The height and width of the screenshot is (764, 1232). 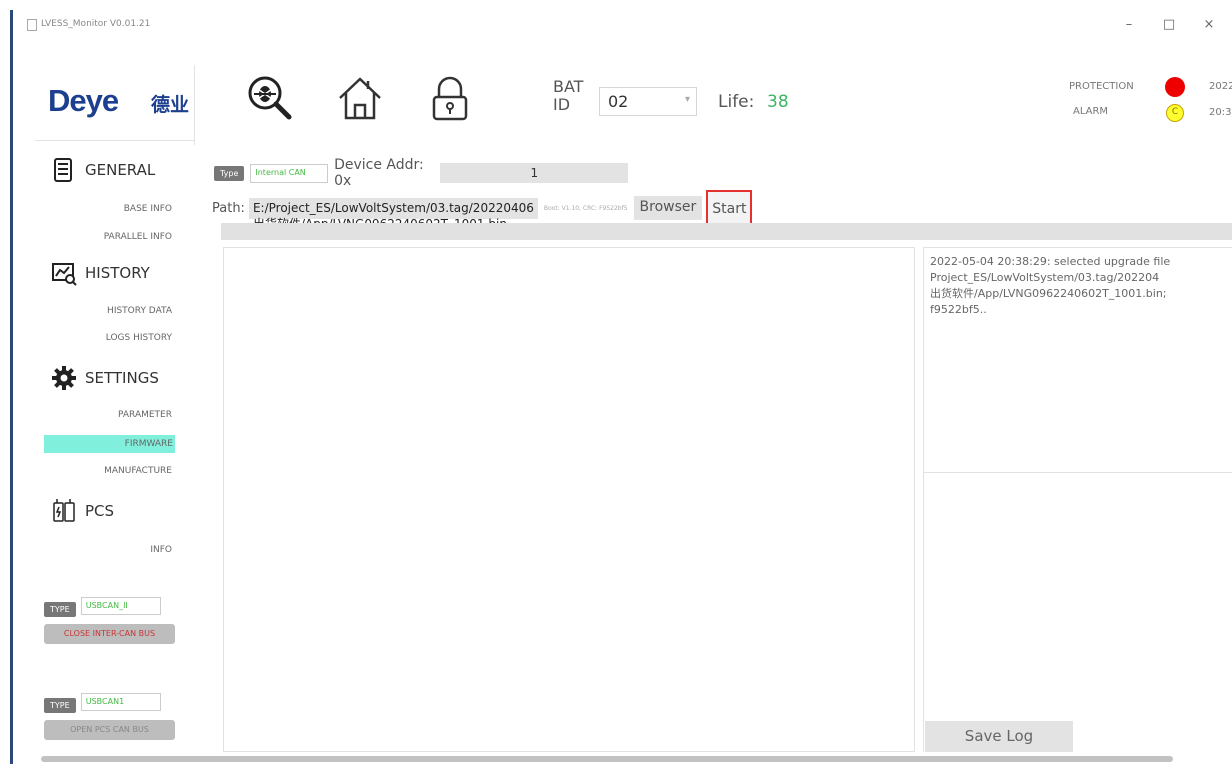 What do you see at coordinates (139, 311) in the screenshot?
I see `nav-history-data: HISTORY DATA` at bounding box center [139, 311].